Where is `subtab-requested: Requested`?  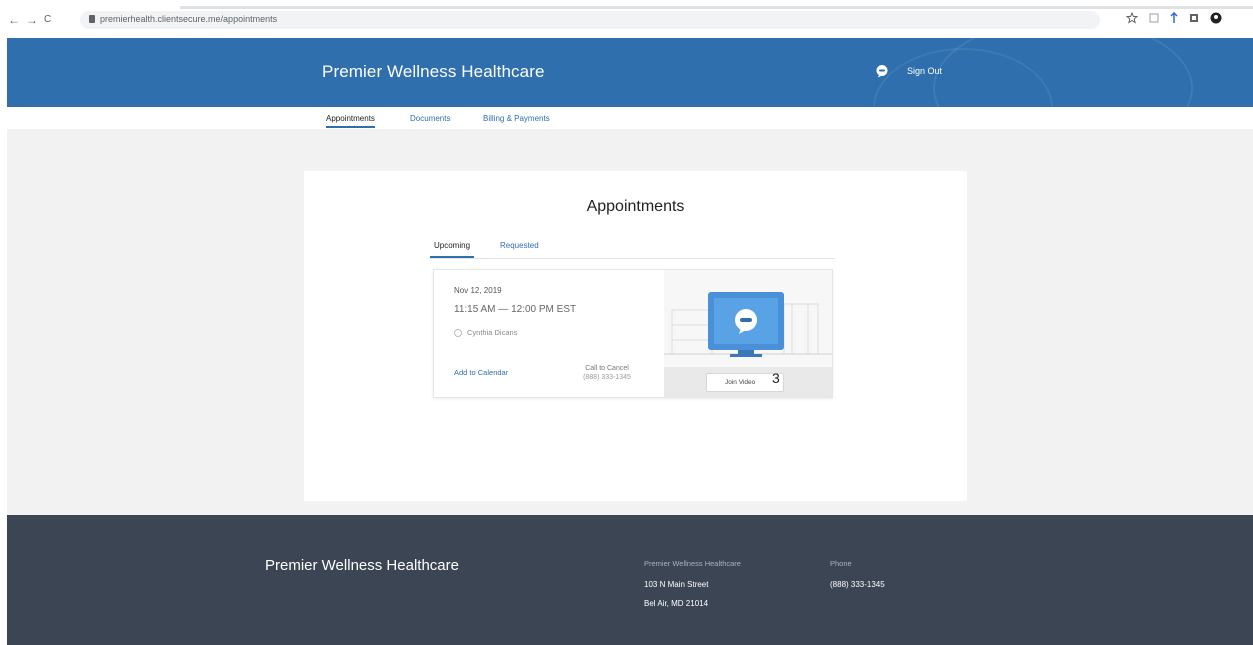
subtab-requested: Requested is located at coordinates (519, 245).